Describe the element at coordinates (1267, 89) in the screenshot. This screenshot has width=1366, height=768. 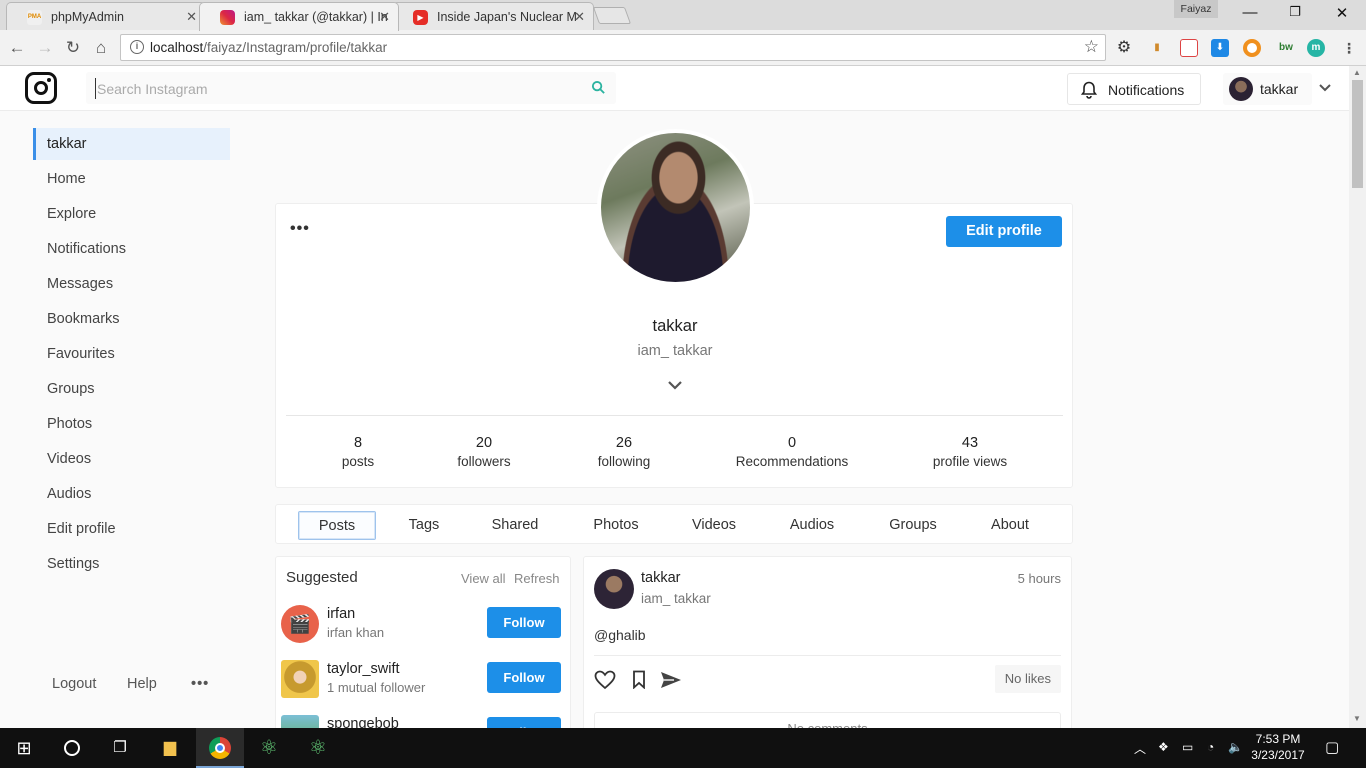
I see `user-menu-button: takkar` at that location.